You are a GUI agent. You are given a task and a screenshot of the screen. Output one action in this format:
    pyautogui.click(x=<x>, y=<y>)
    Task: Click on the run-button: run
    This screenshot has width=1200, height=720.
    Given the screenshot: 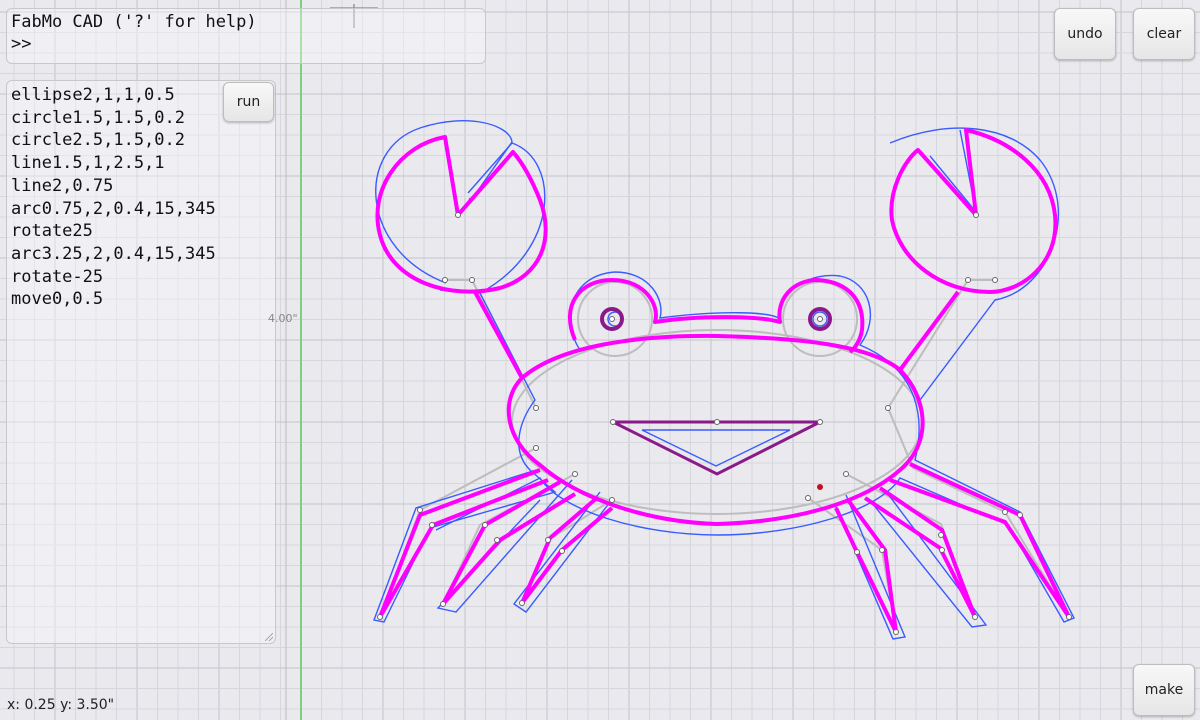 What is the action you would take?
    pyautogui.click(x=248, y=102)
    